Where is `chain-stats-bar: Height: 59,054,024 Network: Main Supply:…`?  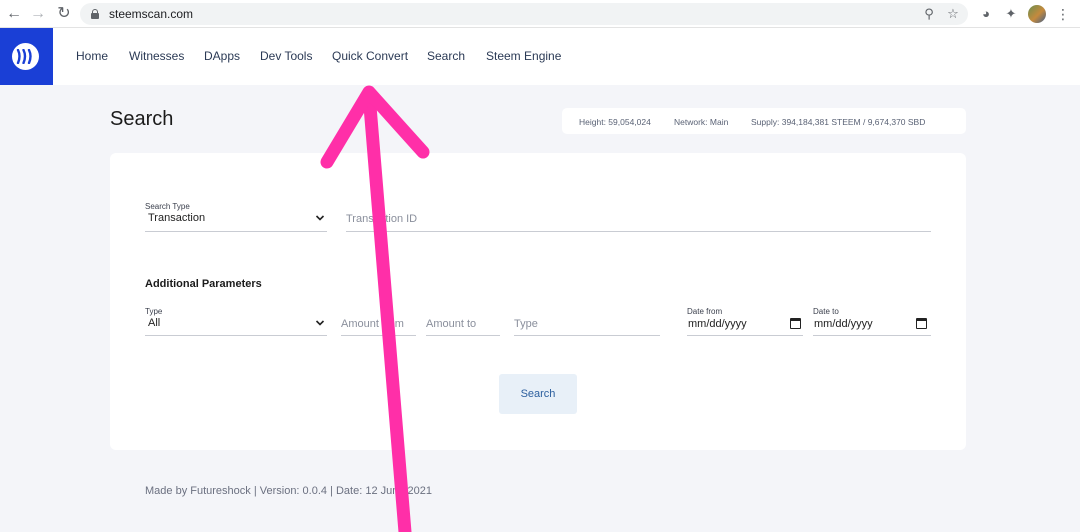 chain-stats-bar: Height: 59,054,024 Network: Main Supply:… is located at coordinates (764, 121).